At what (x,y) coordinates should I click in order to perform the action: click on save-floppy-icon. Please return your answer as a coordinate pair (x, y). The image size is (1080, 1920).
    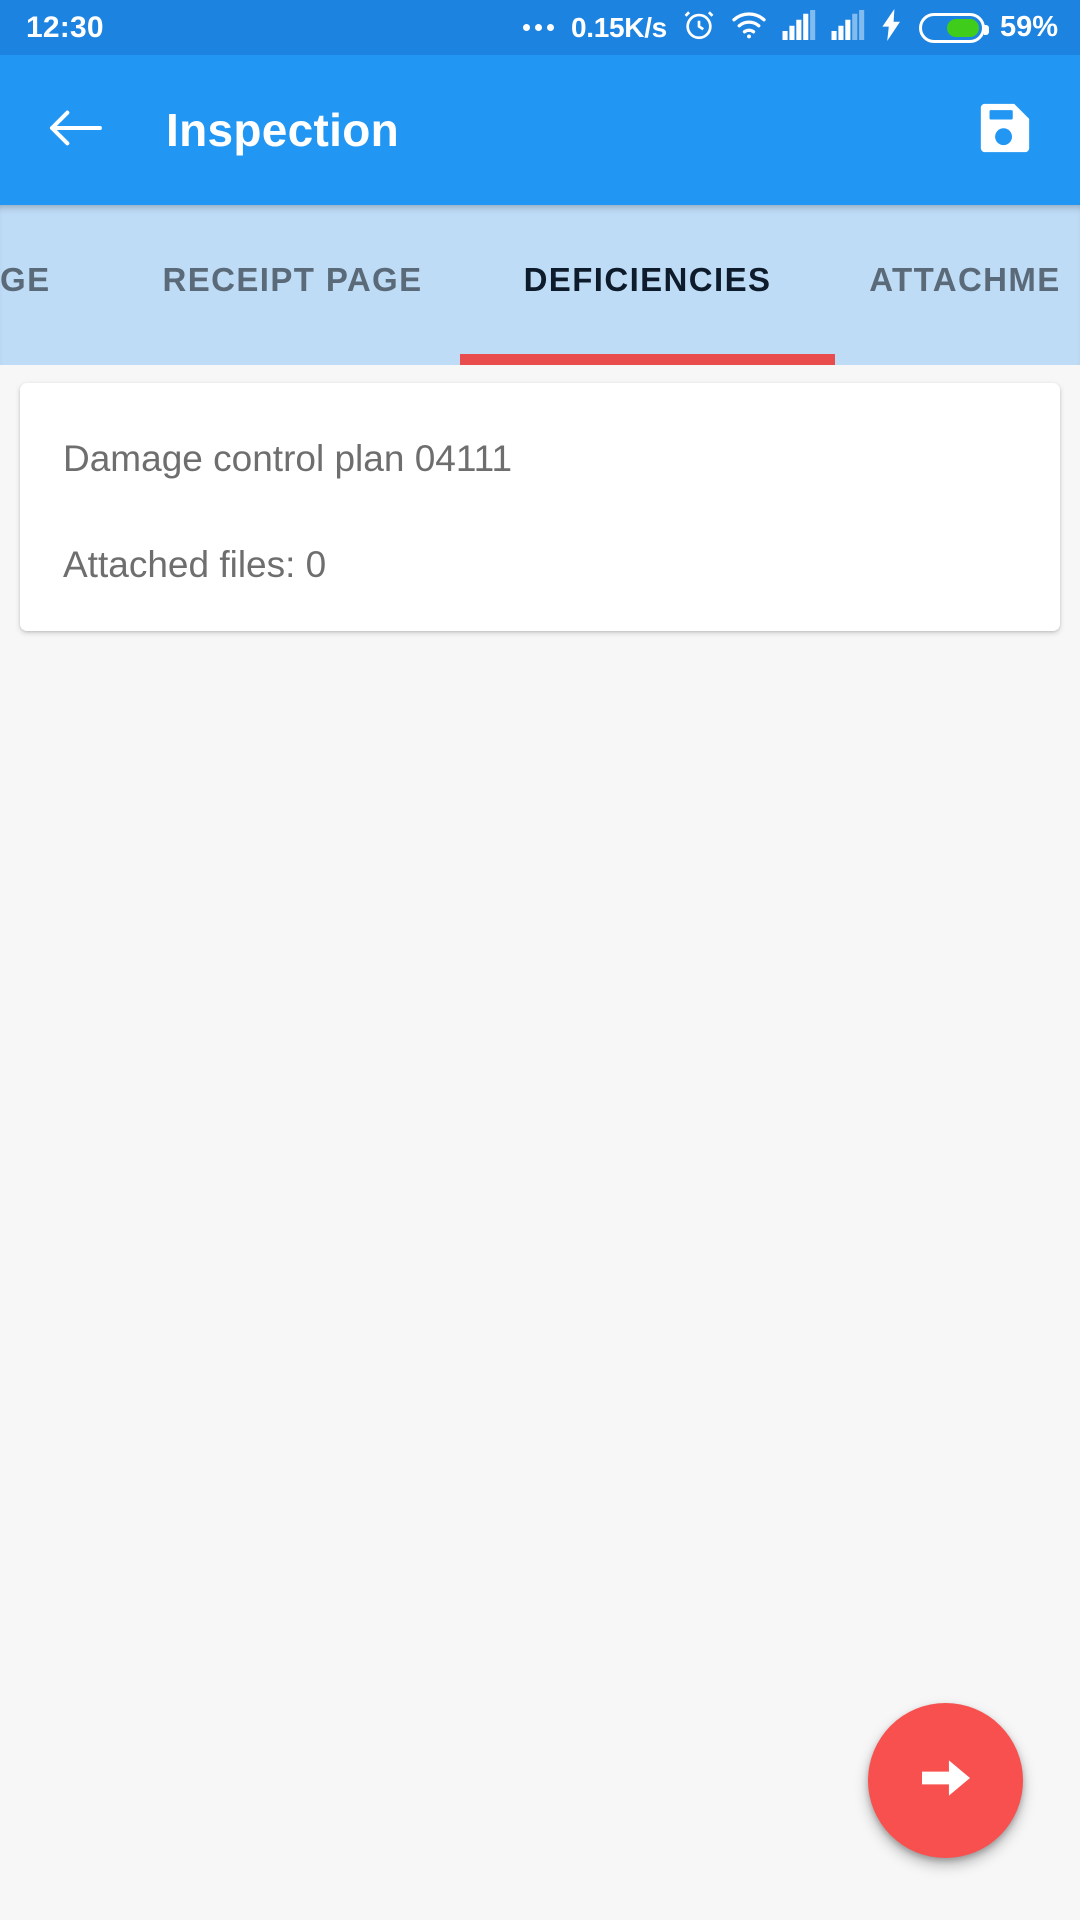
    Looking at the image, I should click on (1005, 130).